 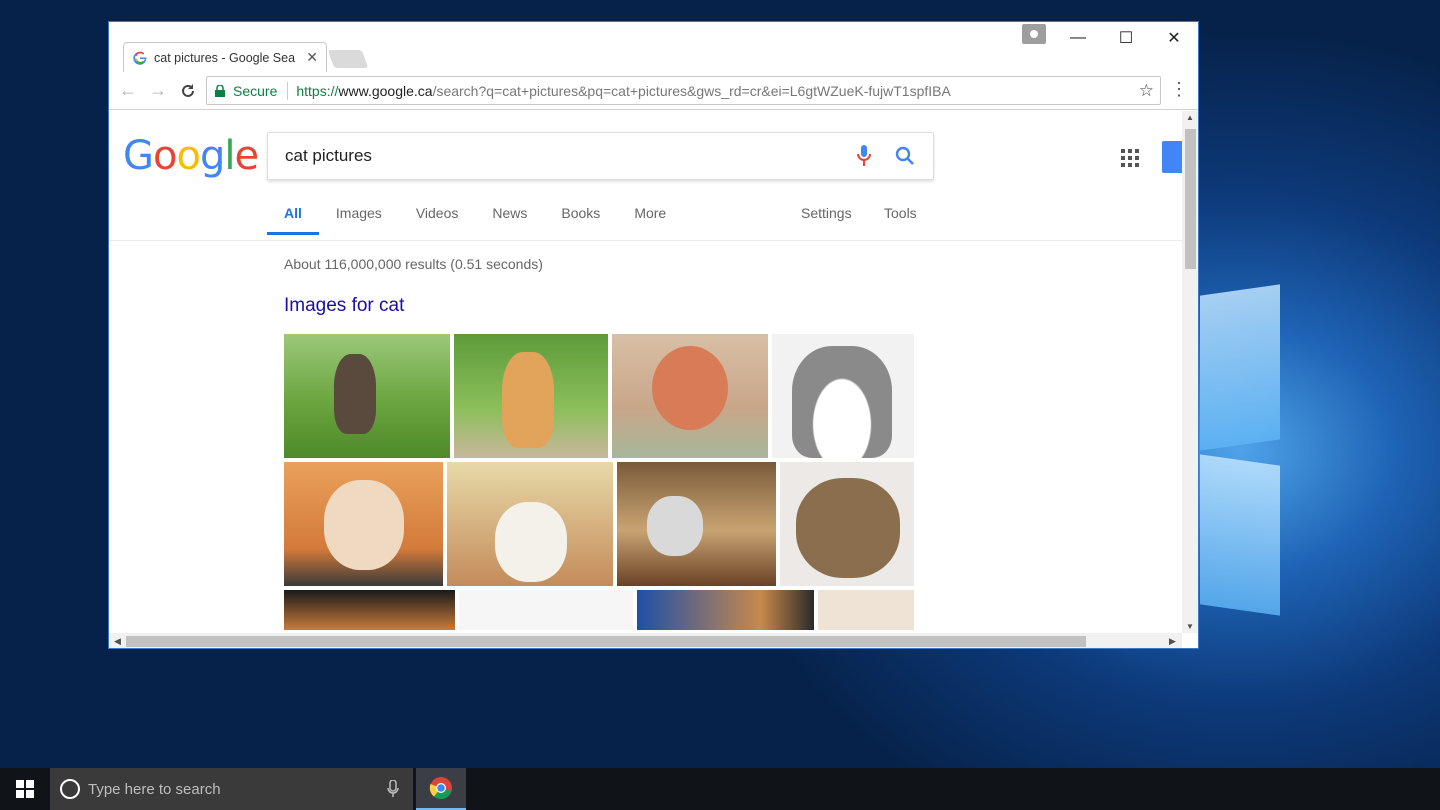 I want to click on tab-books: Books, so click(x=580, y=220).